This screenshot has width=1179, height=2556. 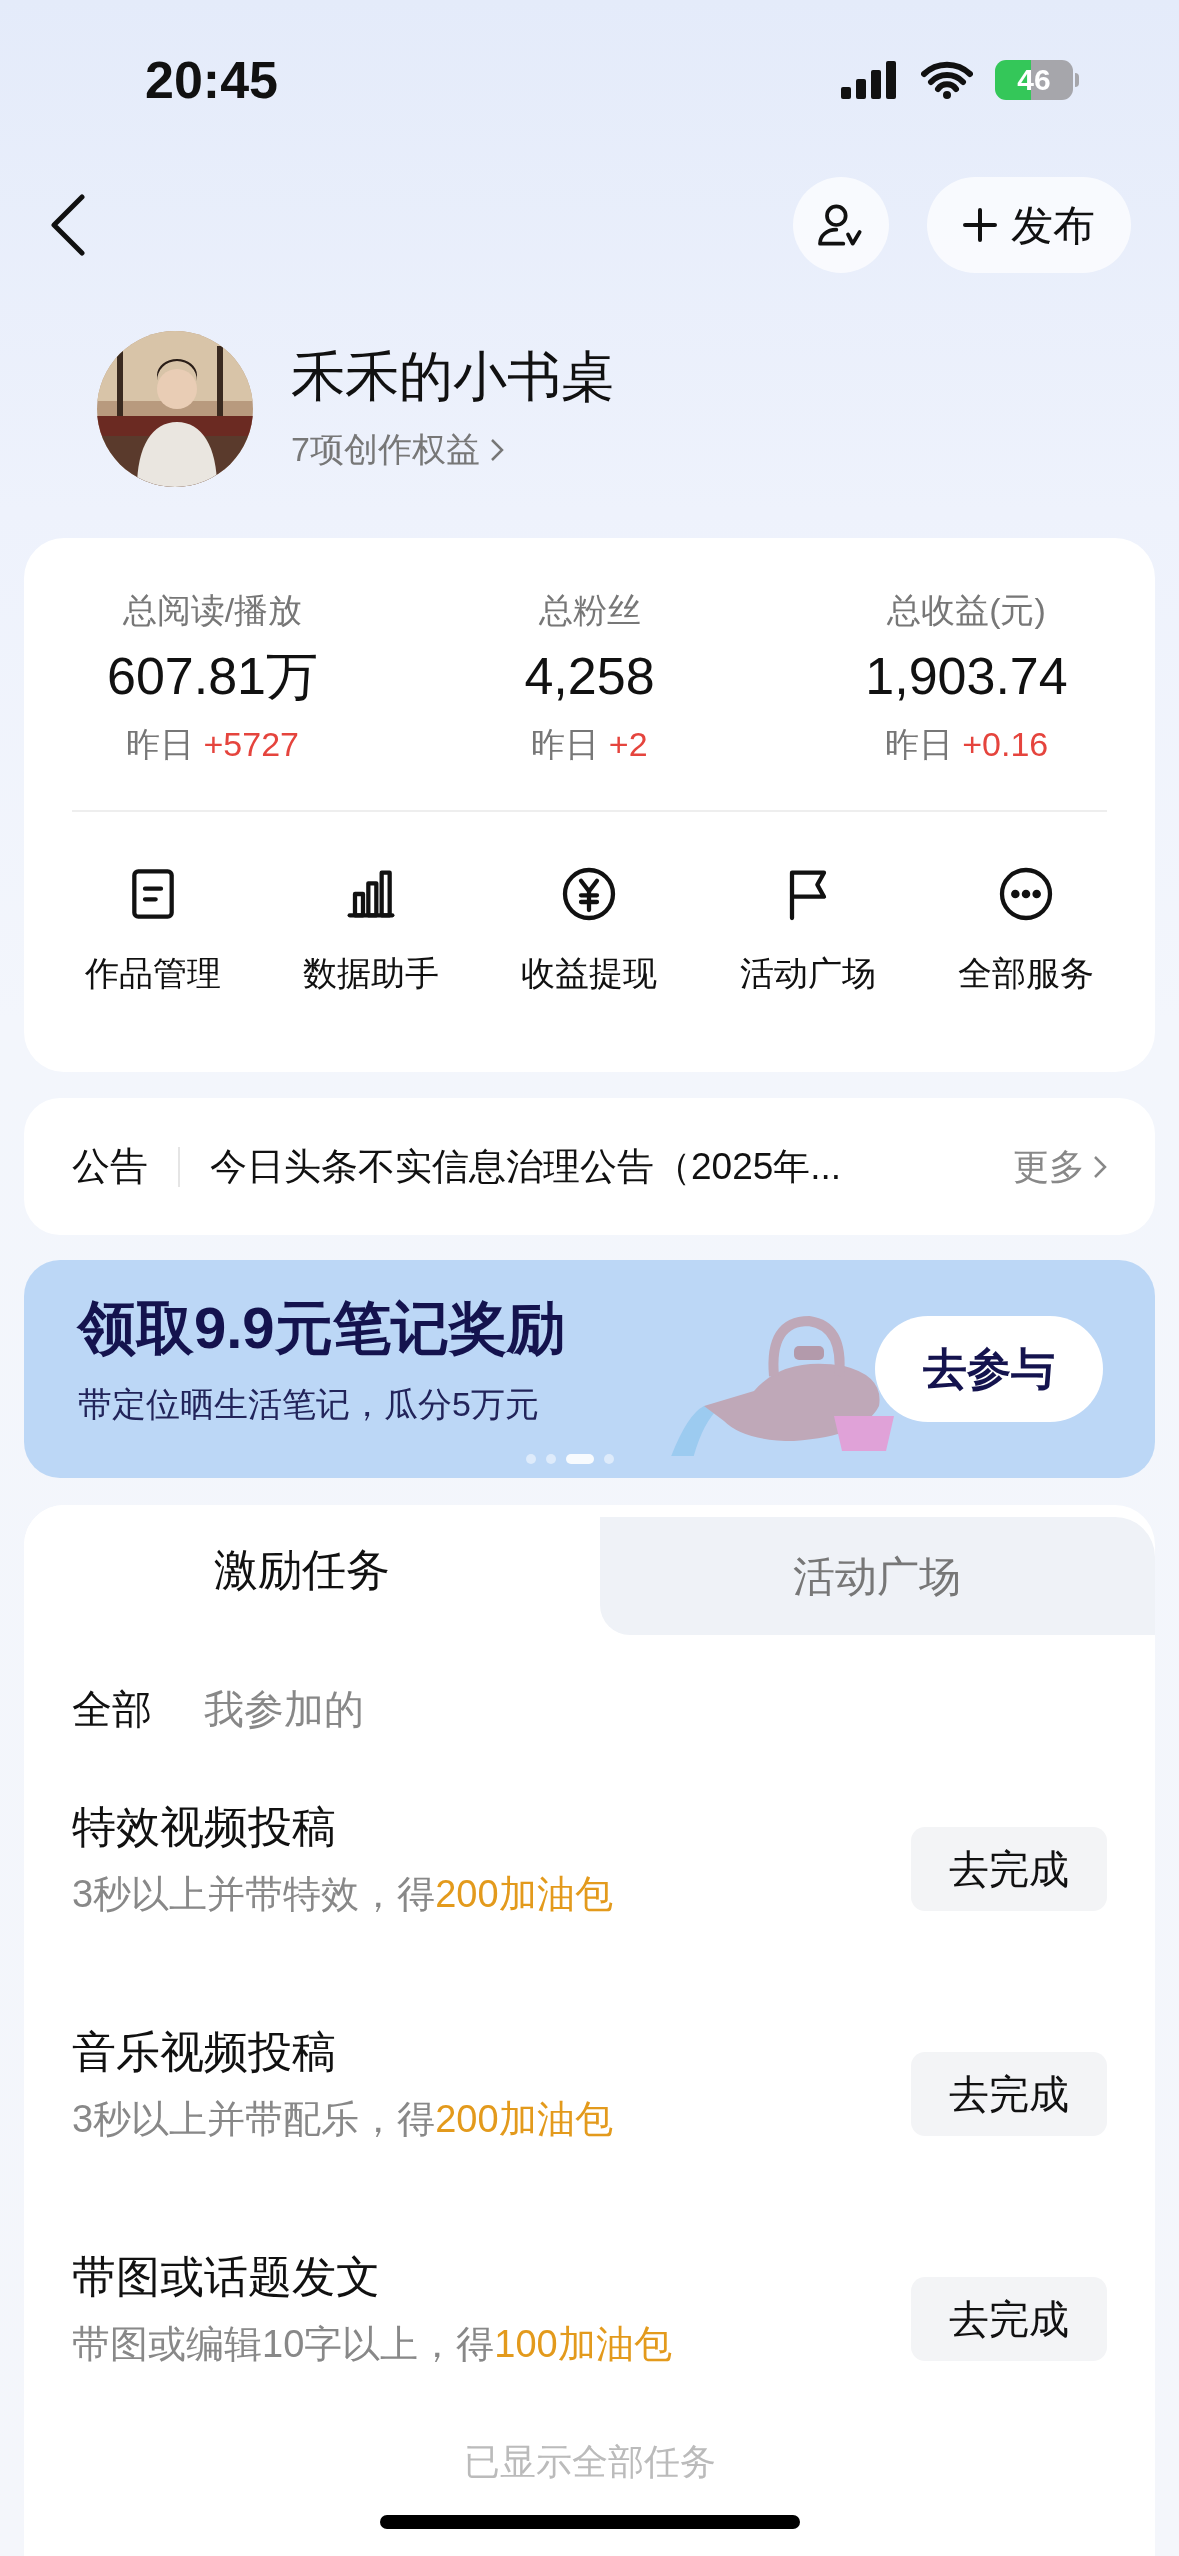 I want to click on status-time: 20:45, so click(x=211, y=80).